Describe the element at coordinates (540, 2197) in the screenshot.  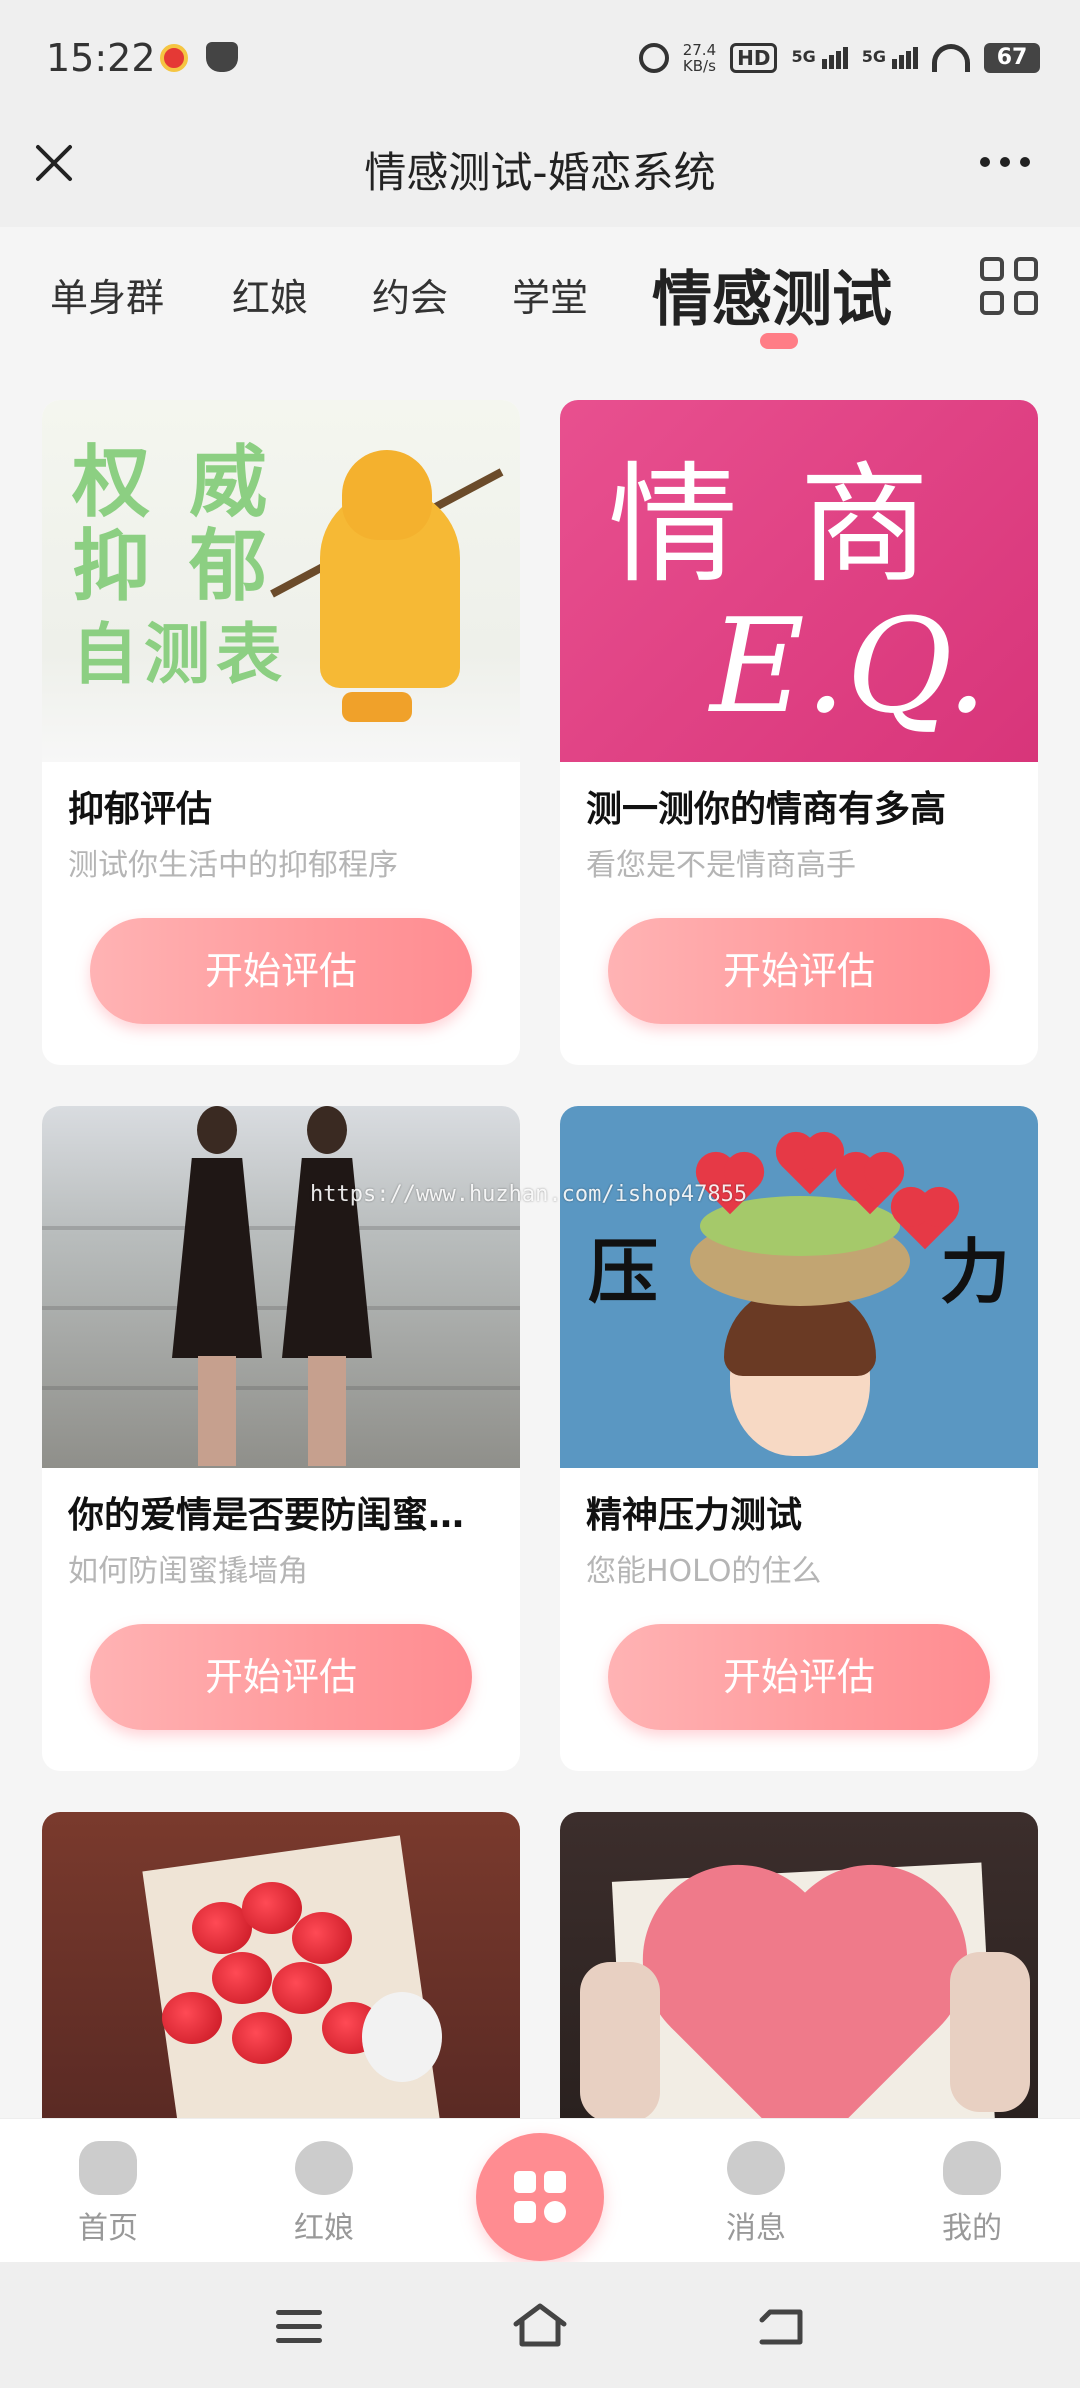
I see `apps-button` at that location.